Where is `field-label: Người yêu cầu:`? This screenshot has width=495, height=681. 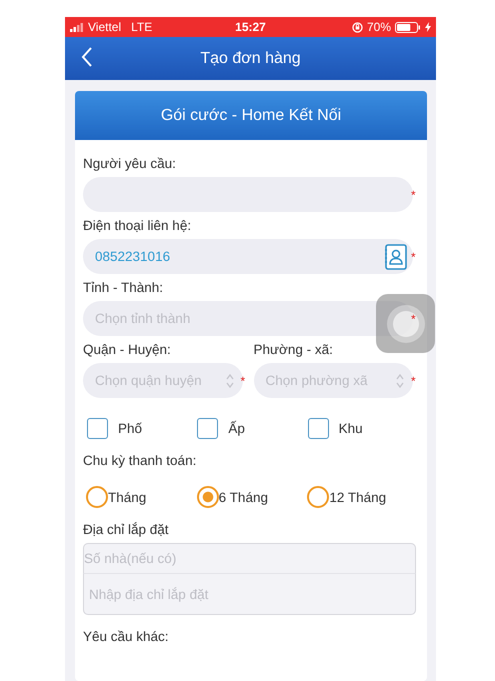
field-label: Người yêu cầu: is located at coordinates (130, 163).